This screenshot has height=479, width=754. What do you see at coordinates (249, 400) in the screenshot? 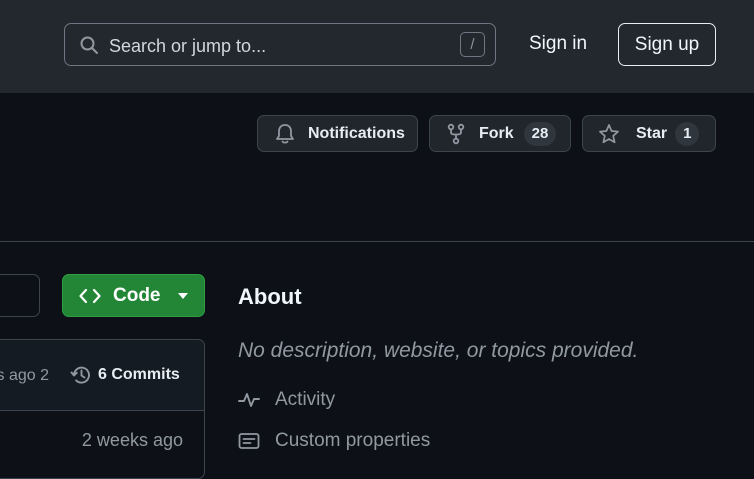
I see `pulse-icon` at bounding box center [249, 400].